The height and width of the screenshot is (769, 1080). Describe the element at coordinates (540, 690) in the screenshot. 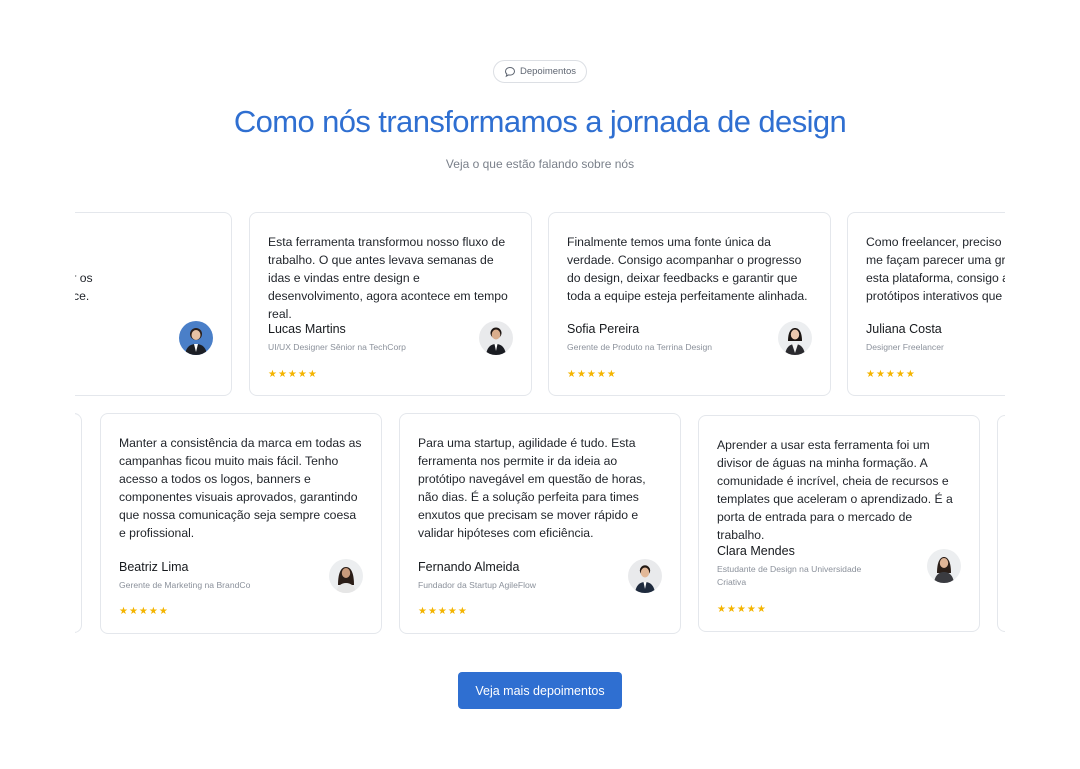

I see `more-testimonials-button: Veja mais depoimentos` at that location.